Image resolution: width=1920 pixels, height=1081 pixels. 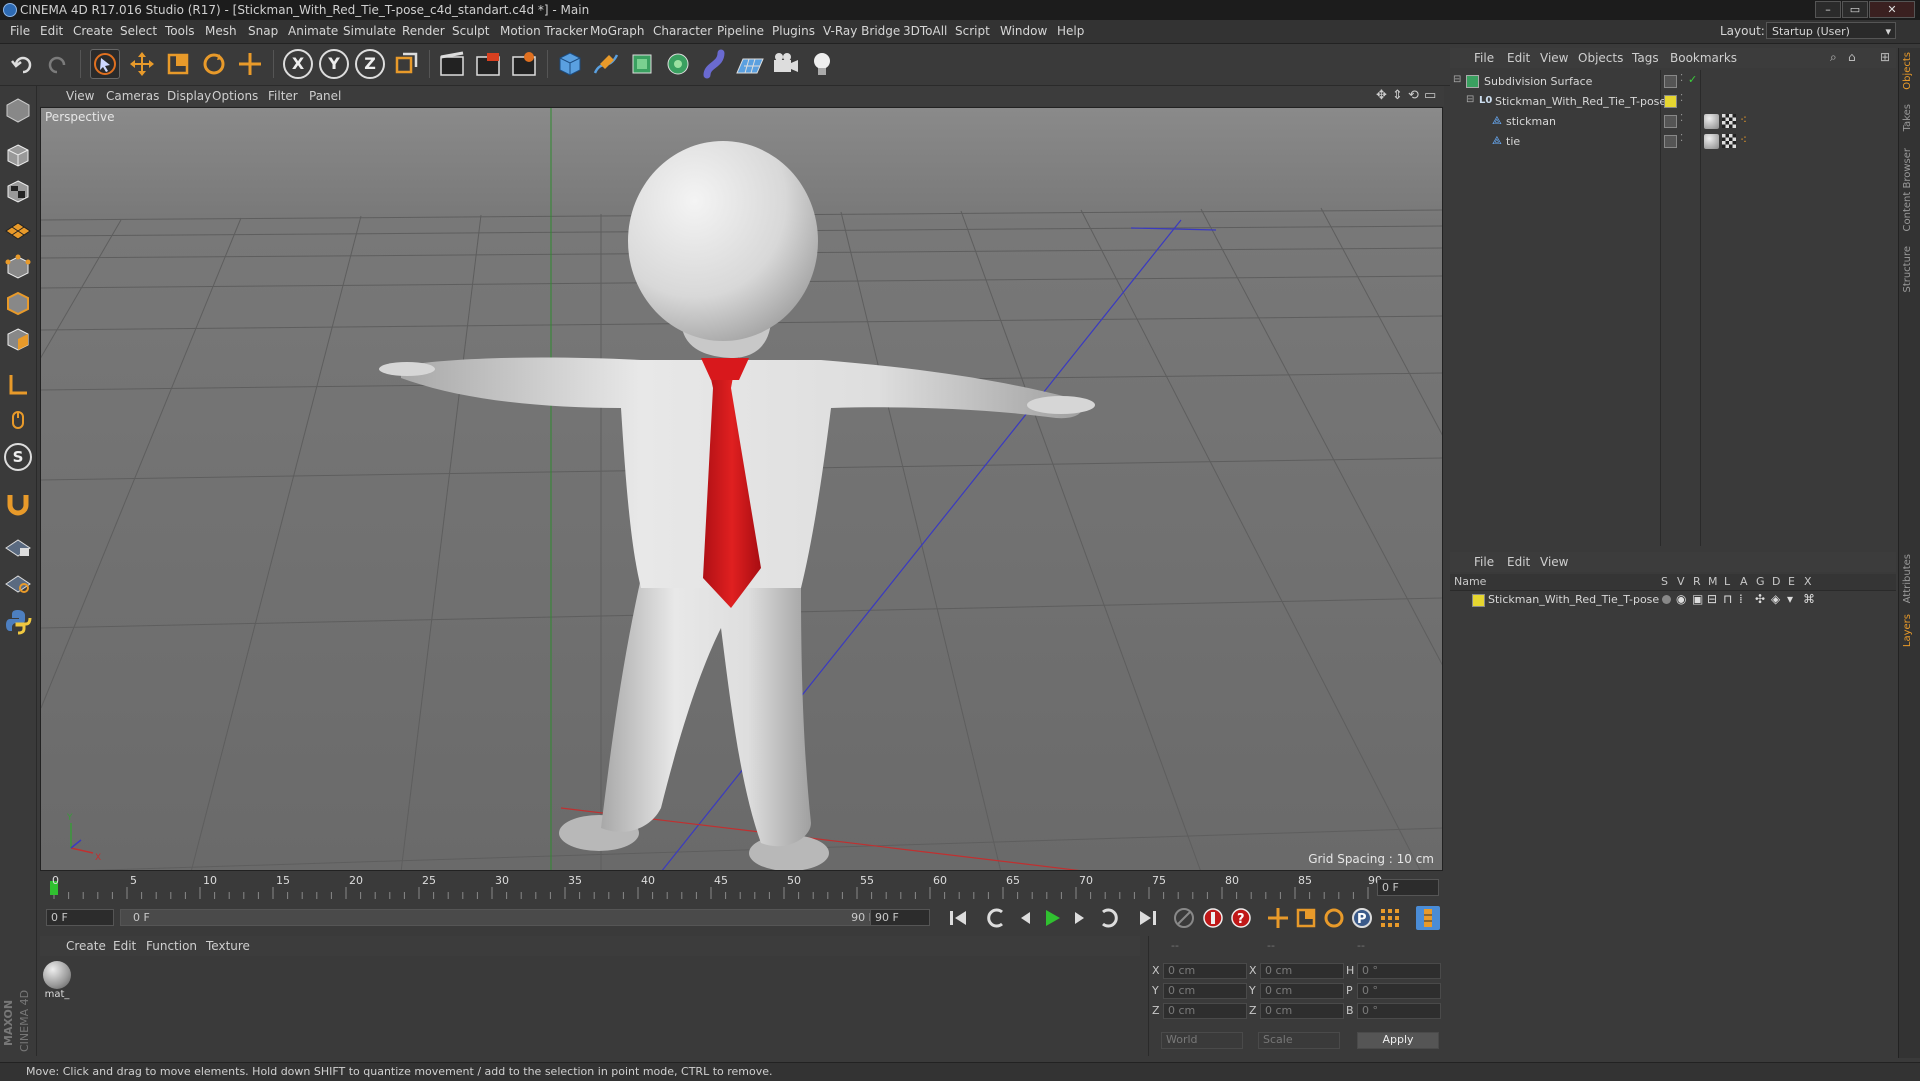 What do you see at coordinates (18, 267) in the screenshot?
I see `points-mode-button` at bounding box center [18, 267].